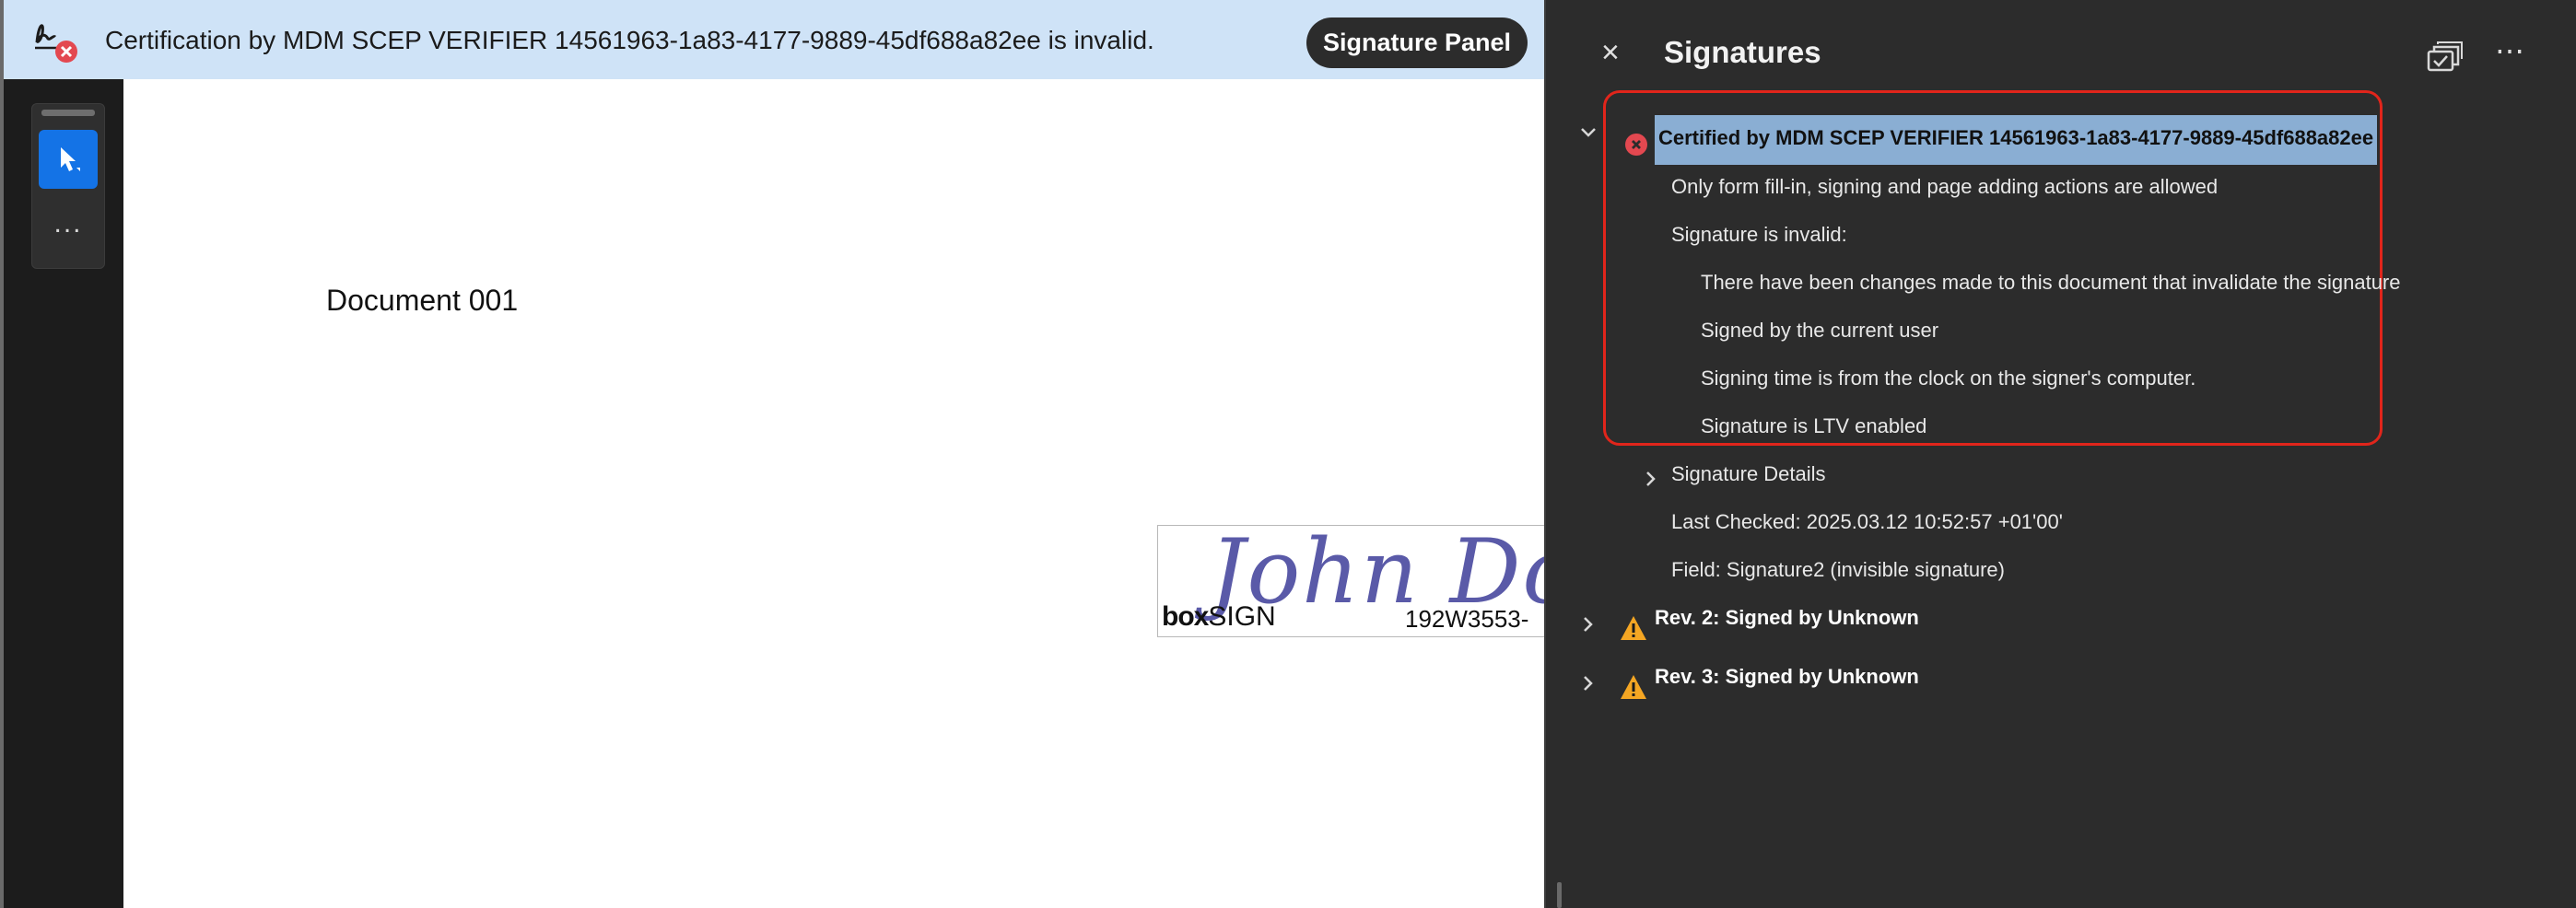 The width and height of the screenshot is (2576, 908). I want to click on select-tool-button, so click(68, 159).